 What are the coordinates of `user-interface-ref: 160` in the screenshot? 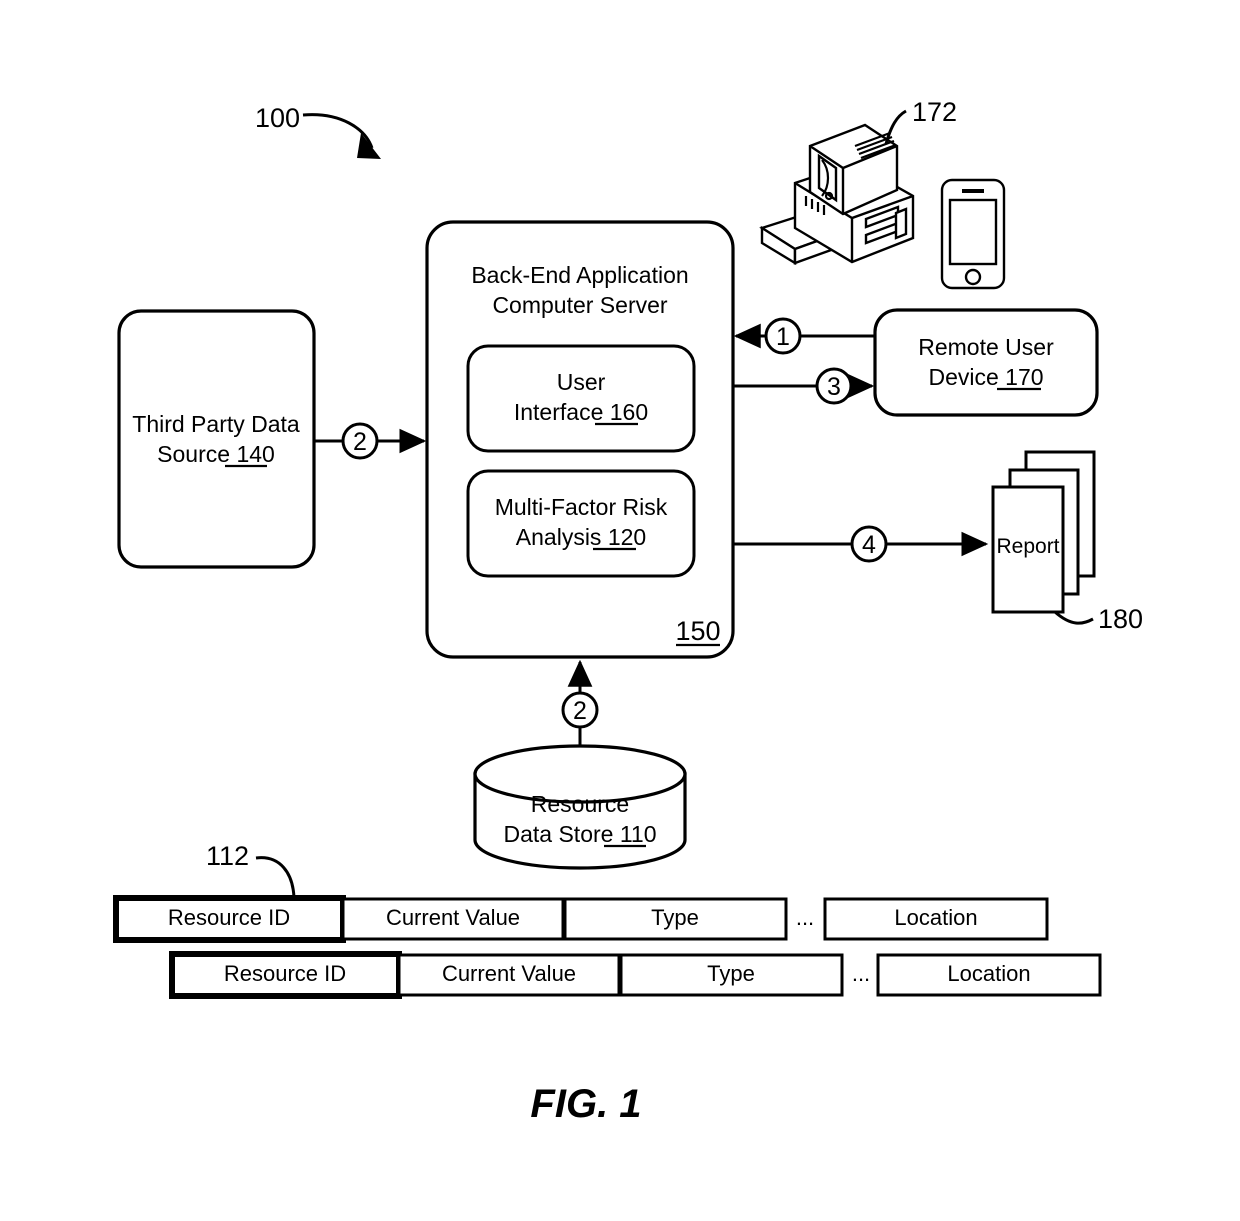 It's located at (629, 412).